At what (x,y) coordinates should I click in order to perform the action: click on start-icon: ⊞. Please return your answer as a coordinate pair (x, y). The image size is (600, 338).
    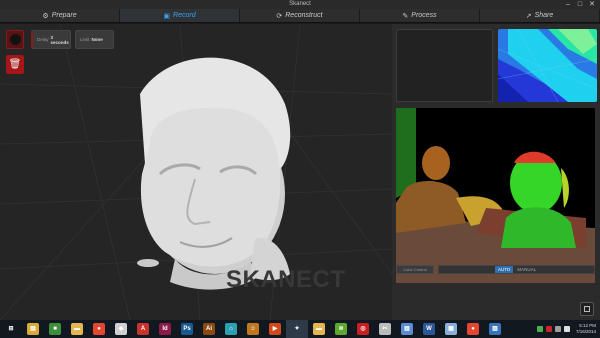
    Looking at the image, I should click on (11, 329).